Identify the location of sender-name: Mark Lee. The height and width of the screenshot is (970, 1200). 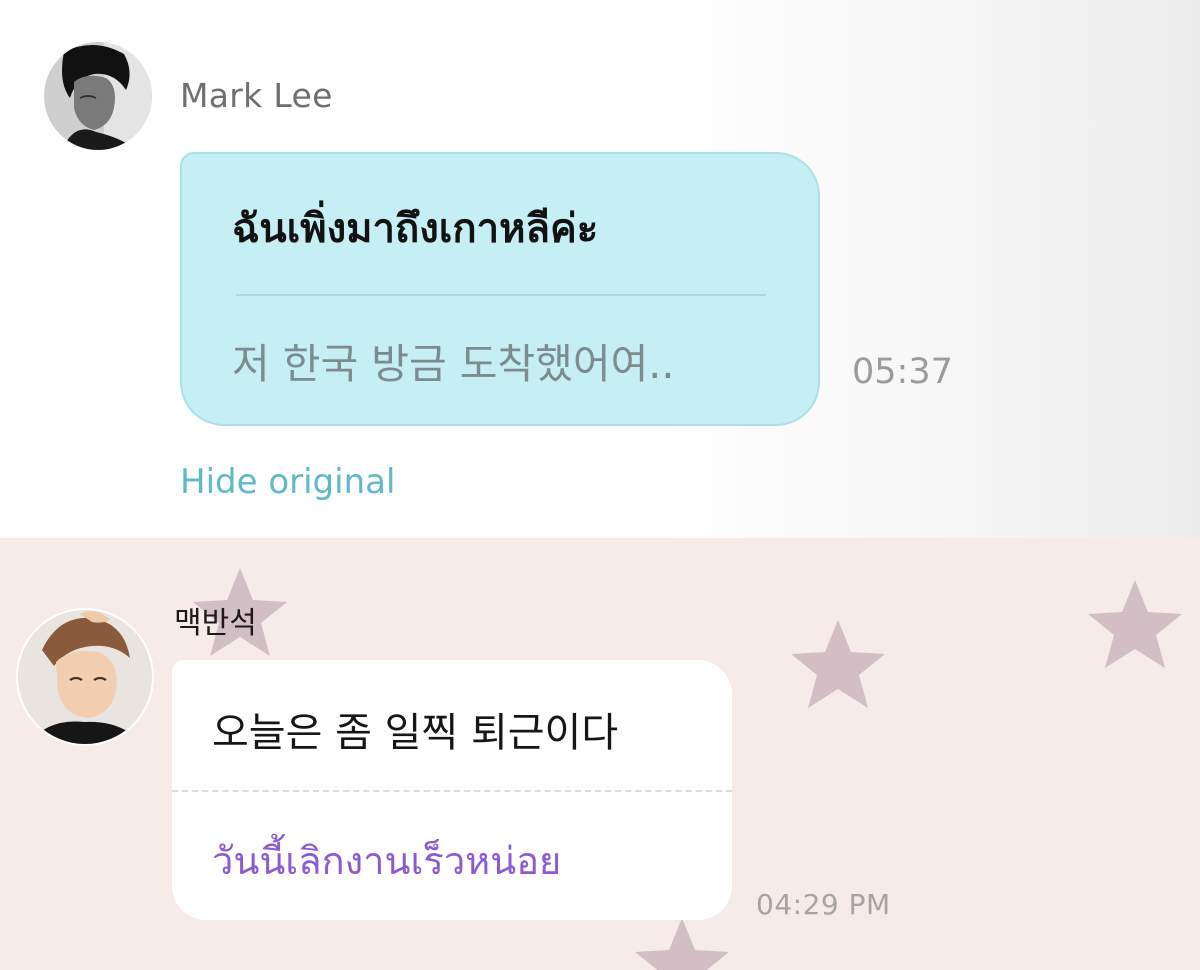
(256, 95).